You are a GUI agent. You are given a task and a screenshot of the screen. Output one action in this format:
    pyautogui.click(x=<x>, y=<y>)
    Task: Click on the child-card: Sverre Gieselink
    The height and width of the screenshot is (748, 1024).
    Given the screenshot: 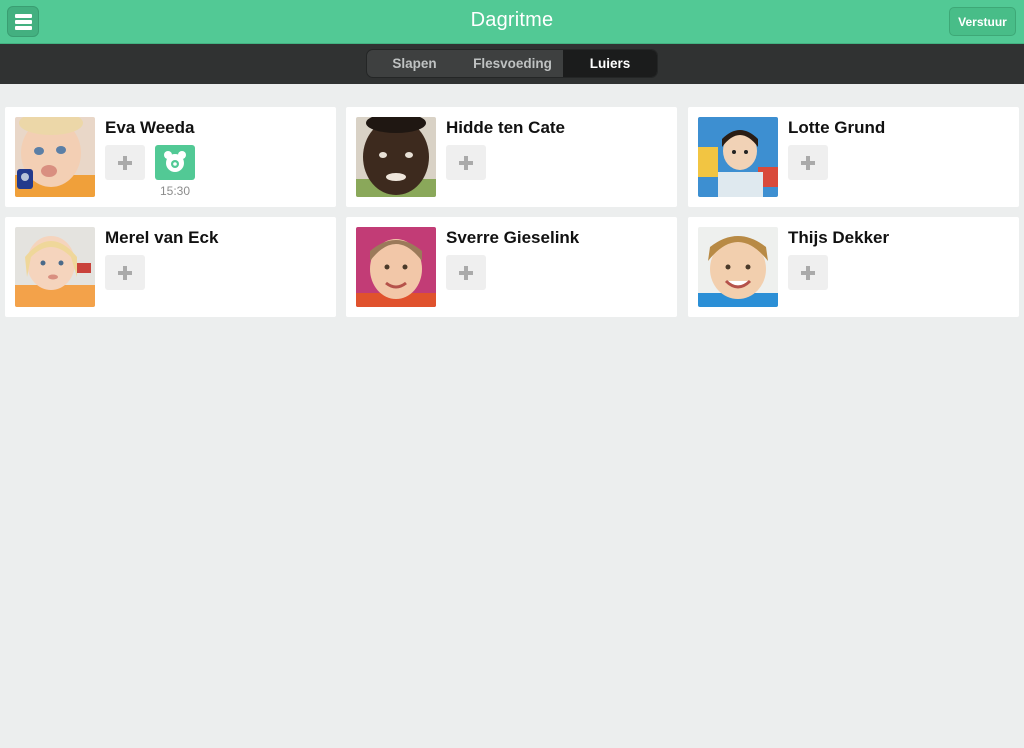 What is the action you would take?
    pyautogui.click(x=511, y=267)
    